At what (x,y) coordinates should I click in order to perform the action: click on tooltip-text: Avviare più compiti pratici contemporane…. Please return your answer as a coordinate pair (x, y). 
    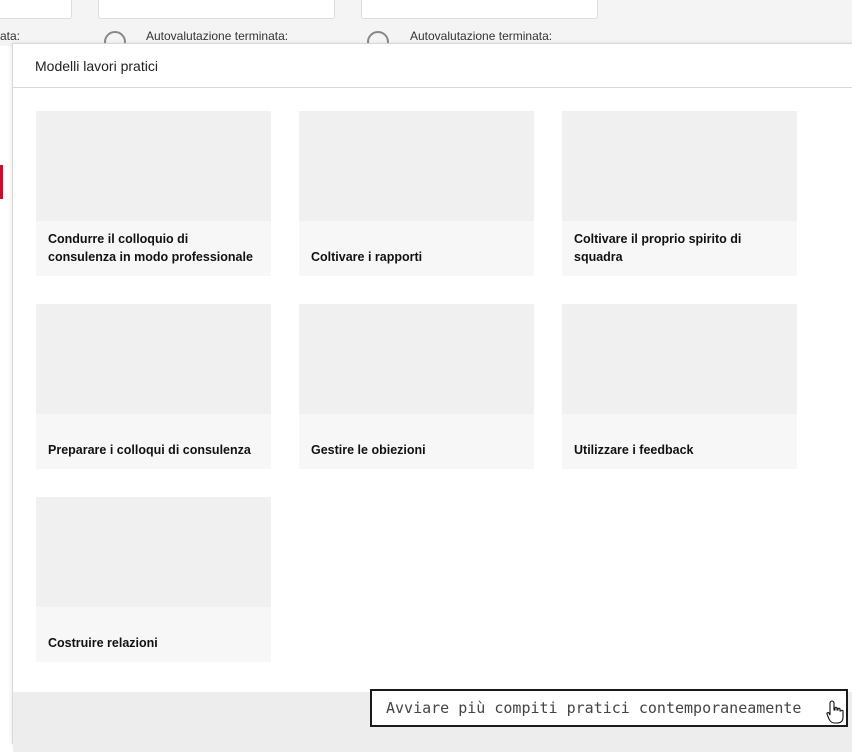
    Looking at the image, I should click on (594, 708).